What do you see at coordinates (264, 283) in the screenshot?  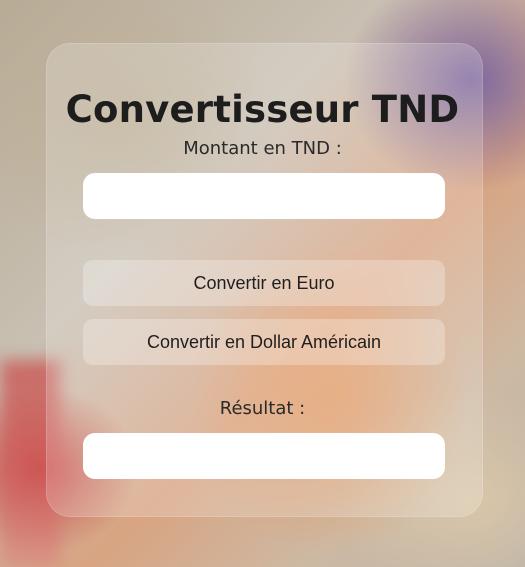 I see `convert-euro-button: Convertir en Euro` at bounding box center [264, 283].